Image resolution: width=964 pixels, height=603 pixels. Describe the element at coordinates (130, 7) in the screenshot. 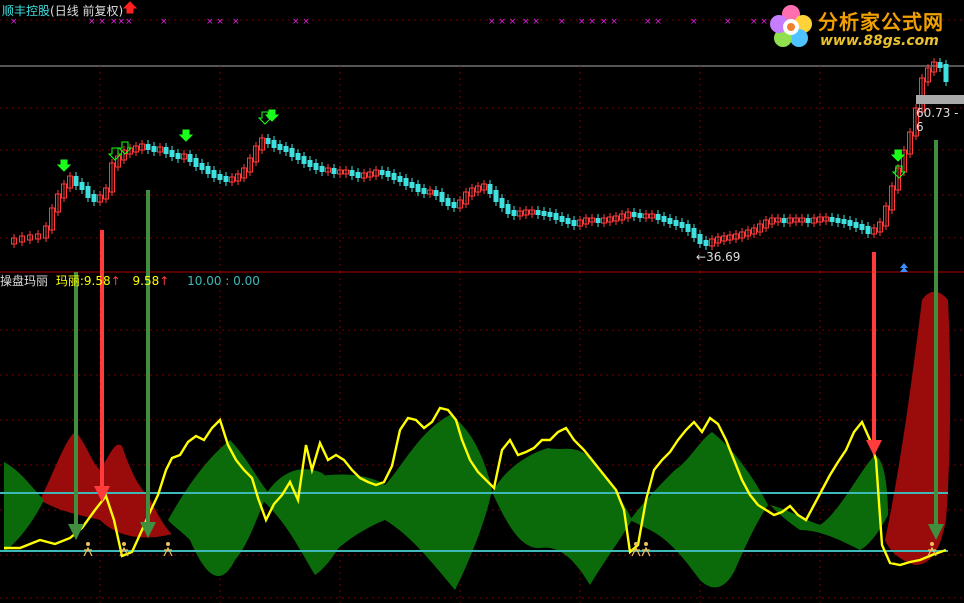

I see `up-arrow-icon` at that location.